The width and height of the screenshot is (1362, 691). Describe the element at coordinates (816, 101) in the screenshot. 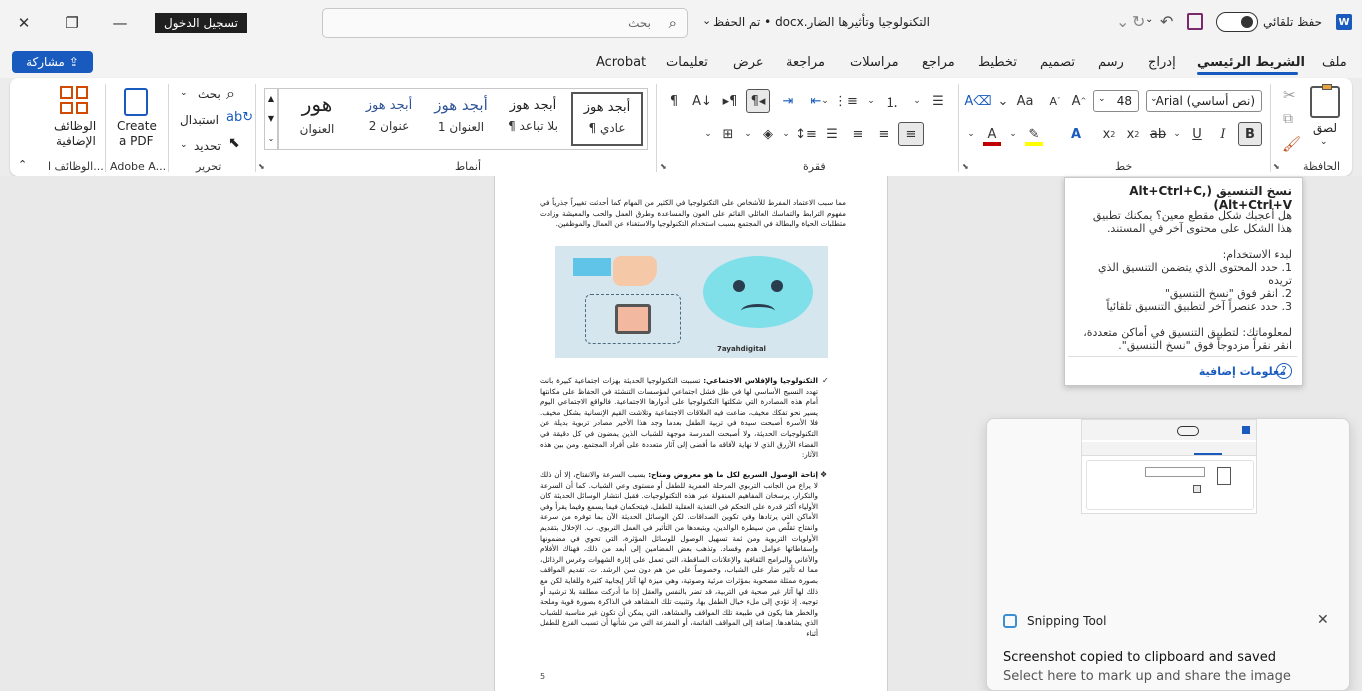

I see `decrease-indent-icon: ⇤` at that location.